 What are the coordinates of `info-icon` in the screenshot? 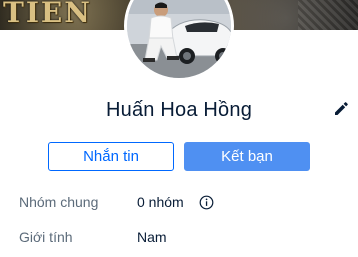 It's located at (206, 202).